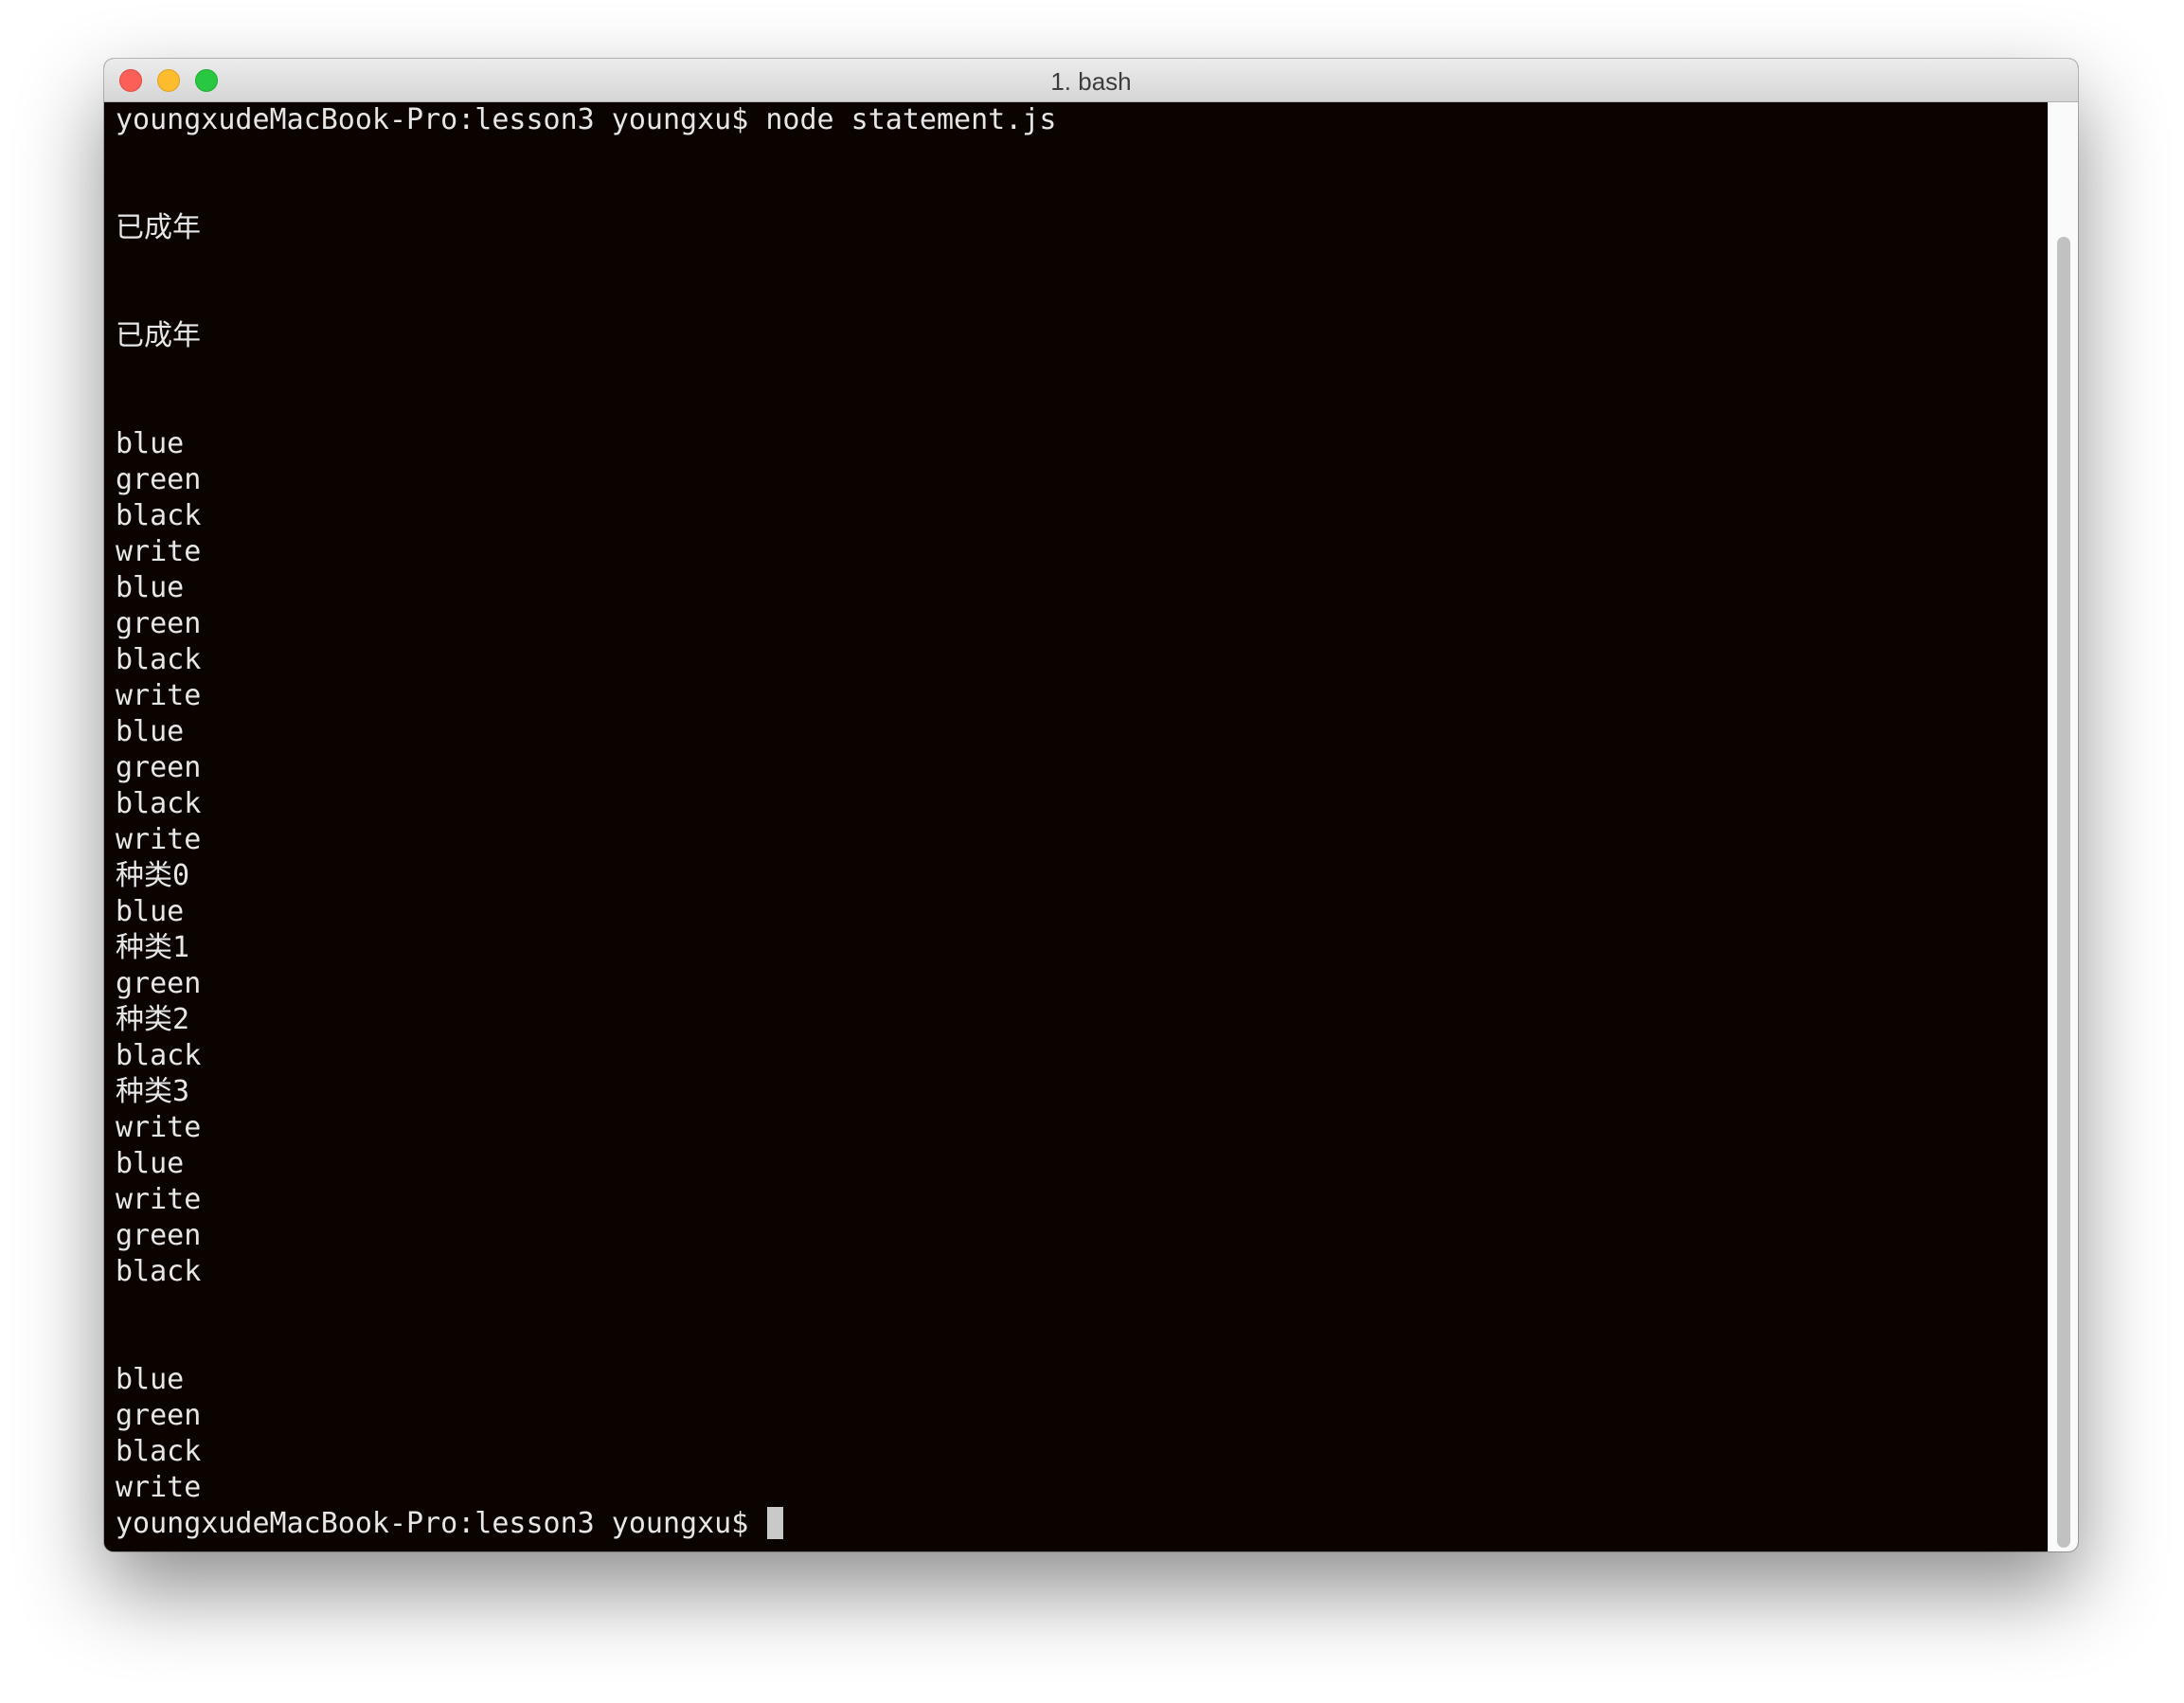 The height and width of the screenshot is (1703, 2184). I want to click on title-bar: 1. bash, so click(1091, 80).